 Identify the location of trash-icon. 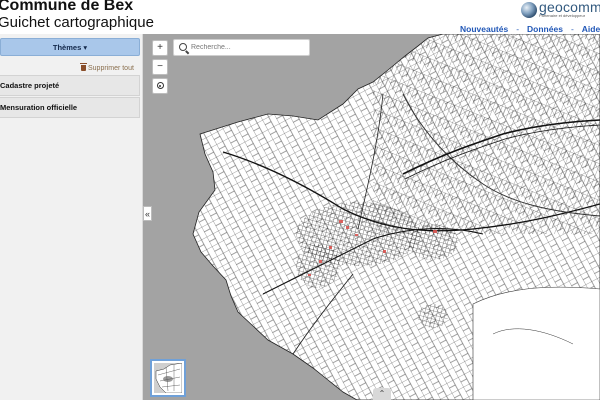
(83, 67).